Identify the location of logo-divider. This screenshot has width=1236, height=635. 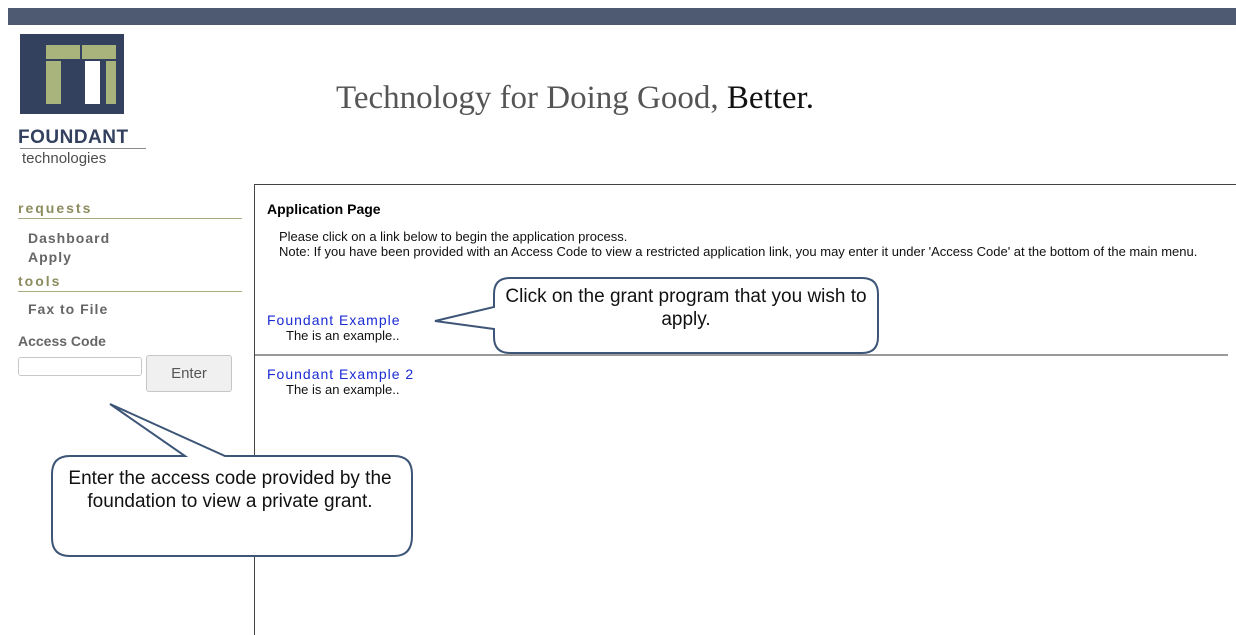
(83, 148).